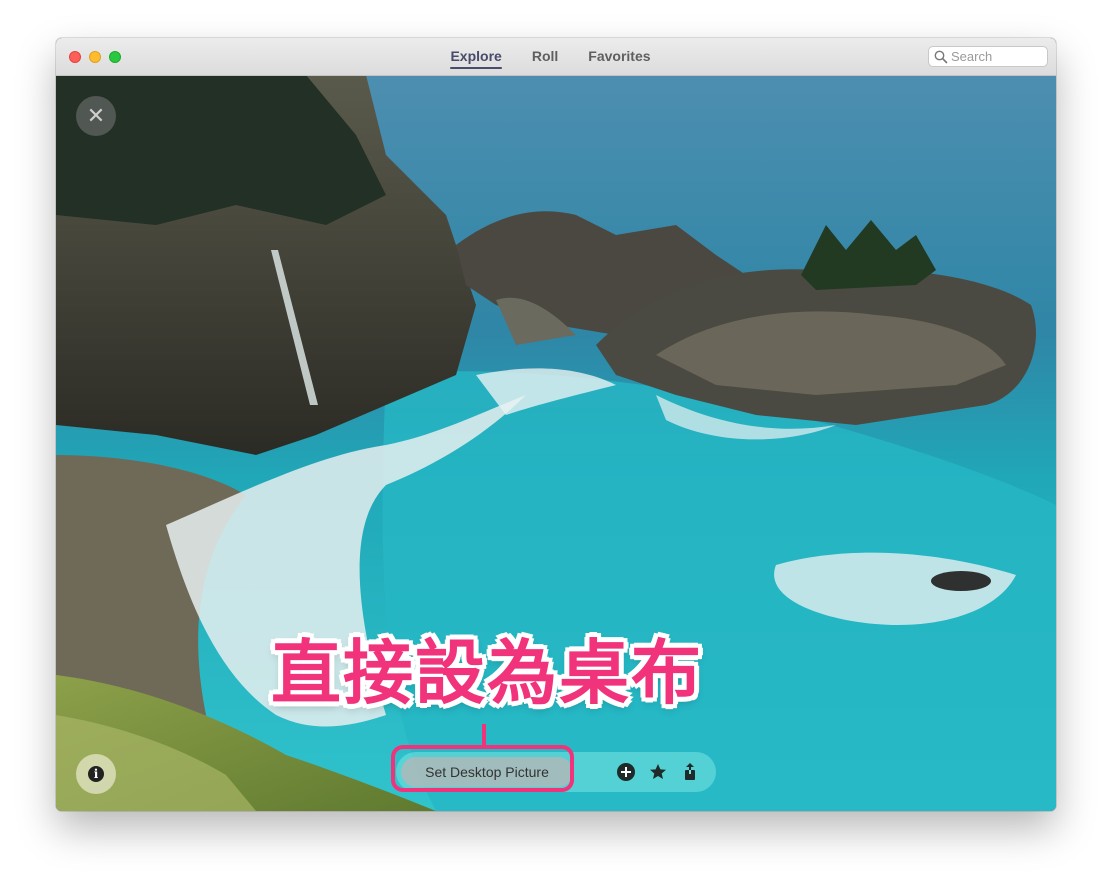  What do you see at coordinates (690, 772) in the screenshot?
I see `share-icon` at bounding box center [690, 772].